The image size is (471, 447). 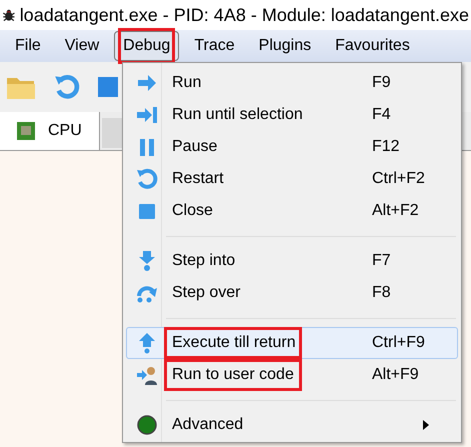 What do you see at coordinates (198, 179) in the screenshot?
I see `option-label: Restart` at bounding box center [198, 179].